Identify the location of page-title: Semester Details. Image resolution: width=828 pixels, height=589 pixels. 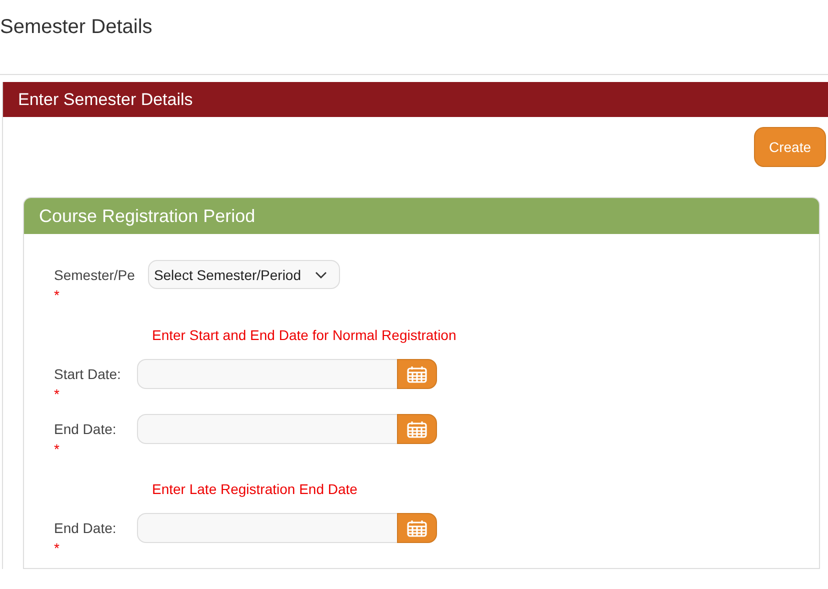
(76, 27).